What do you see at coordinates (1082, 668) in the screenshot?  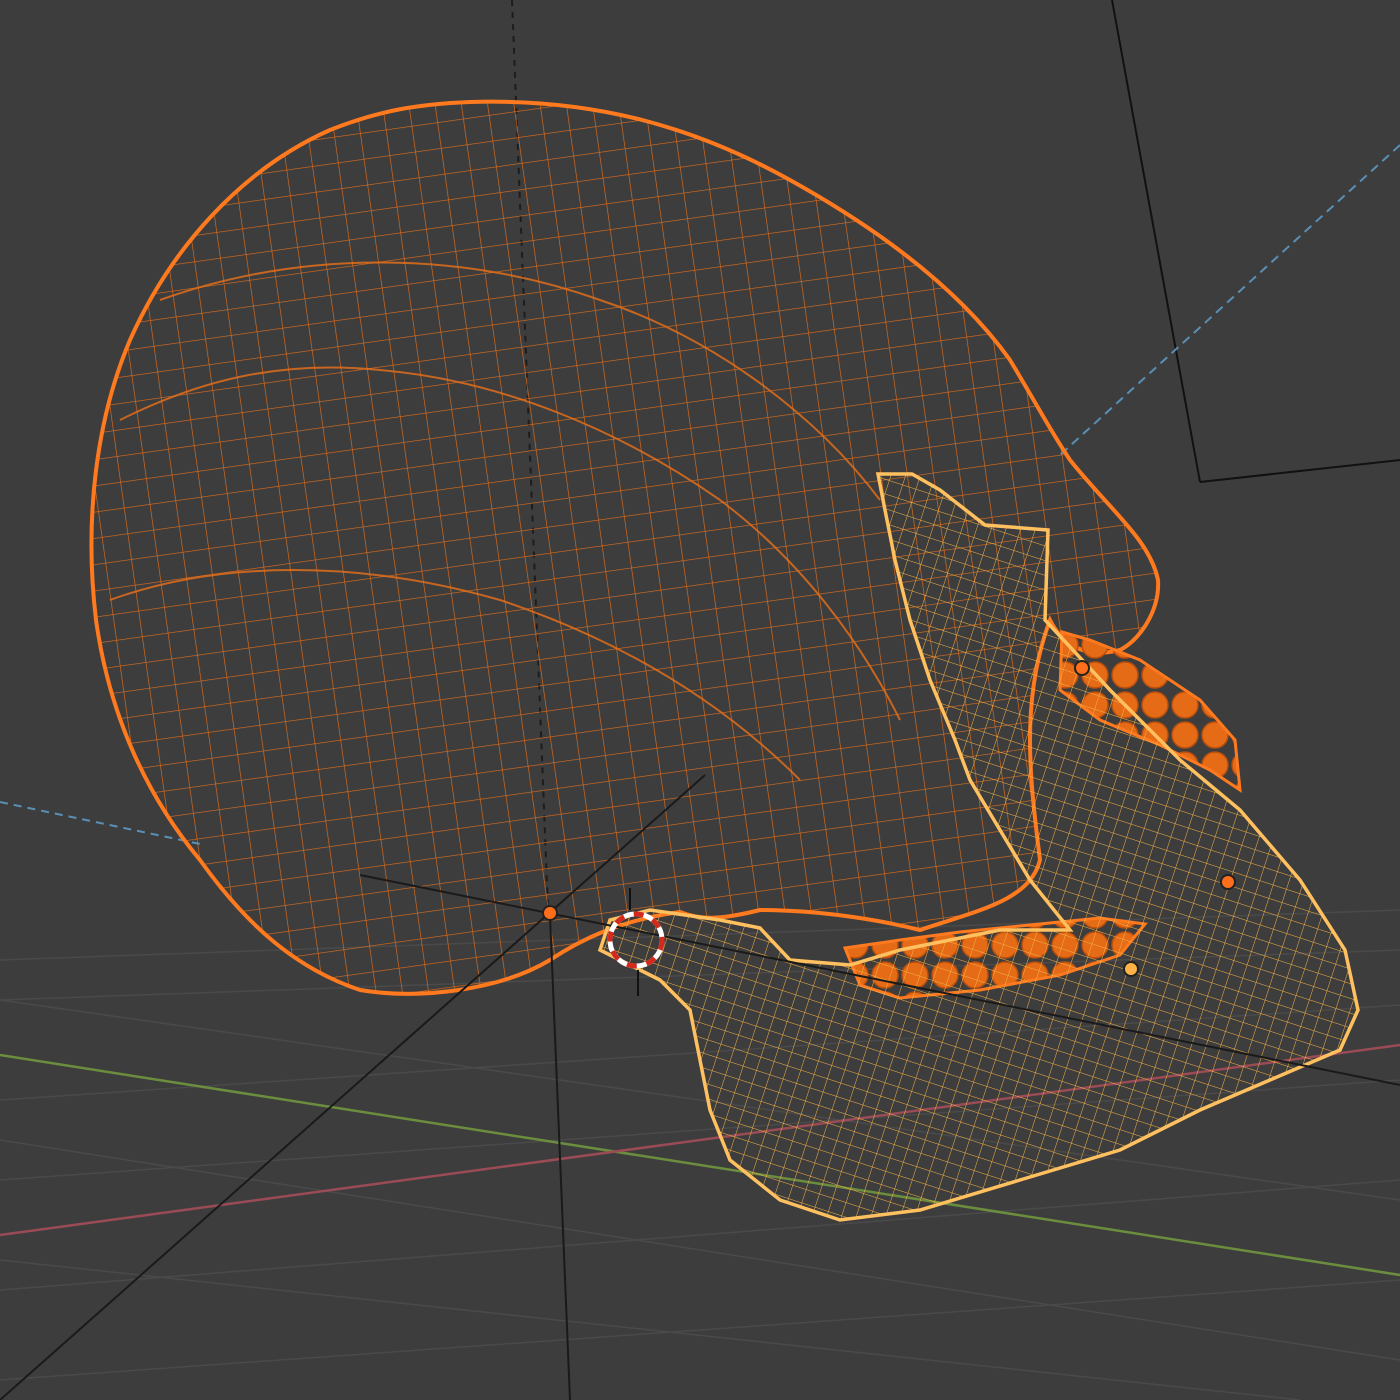 I see `cranium-origin` at bounding box center [1082, 668].